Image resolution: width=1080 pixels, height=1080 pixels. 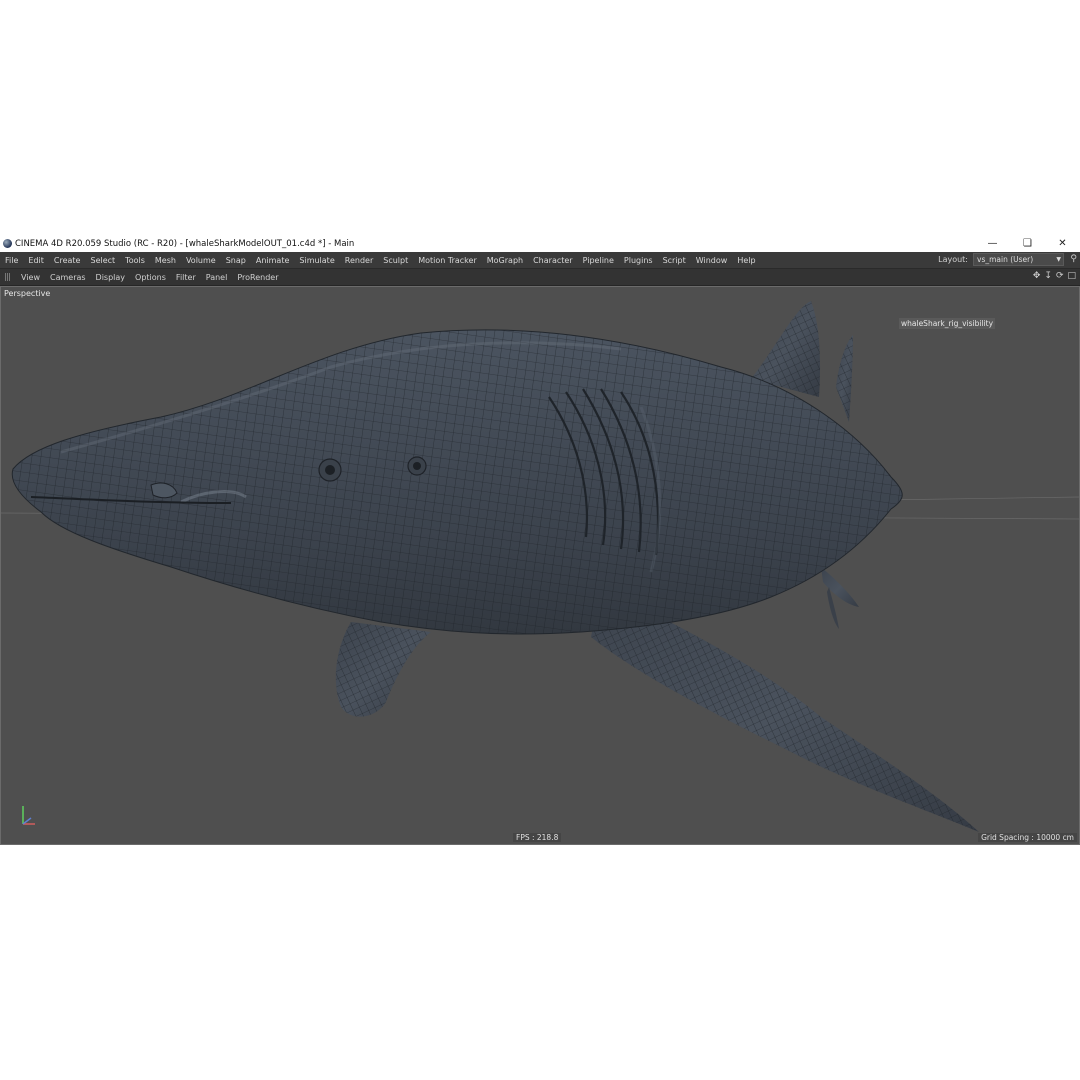 What do you see at coordinates (165, 260) in the screenshot?
I see `menu-mesh: Mesh` at bounding box center [165, 260].